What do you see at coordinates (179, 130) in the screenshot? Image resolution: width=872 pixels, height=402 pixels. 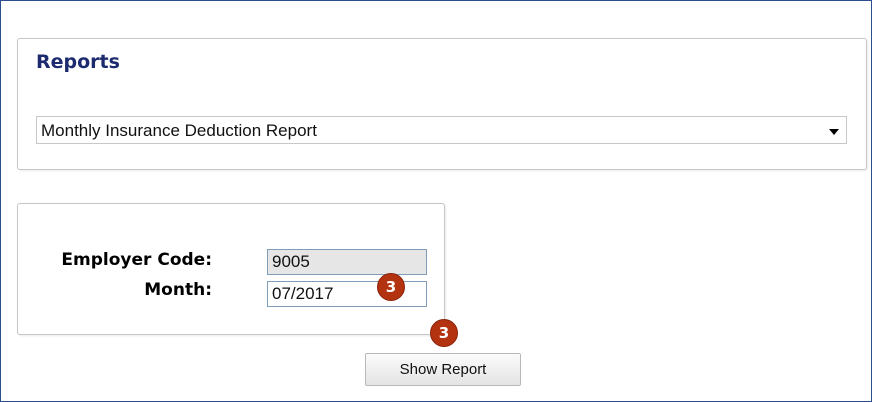 I see `report-select-value: Monthly Insurance Deduction Report` at bounding box center [179, 130].